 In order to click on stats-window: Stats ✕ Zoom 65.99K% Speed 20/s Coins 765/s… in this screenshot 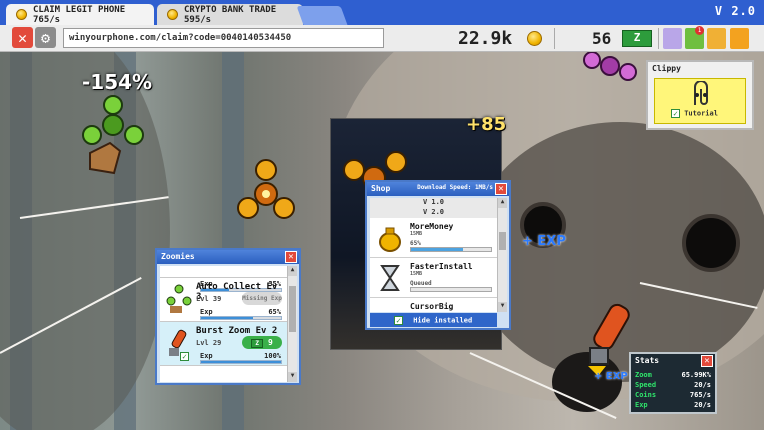, I will do `click(673, 383)`.